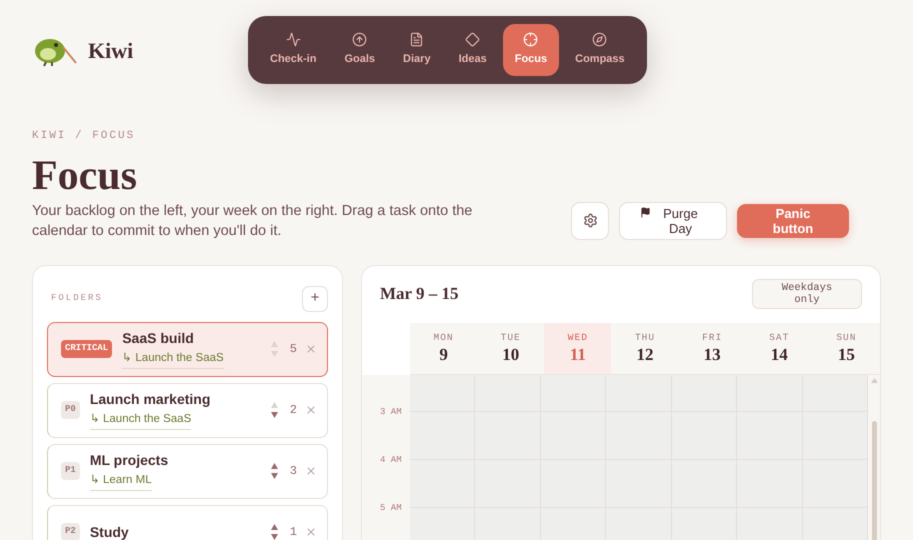 This screenshot has width=913, height=540. Describe the element at coordinates (86, 349) in the screenshot. I see `priority-badge: CRITICAL` at that location.